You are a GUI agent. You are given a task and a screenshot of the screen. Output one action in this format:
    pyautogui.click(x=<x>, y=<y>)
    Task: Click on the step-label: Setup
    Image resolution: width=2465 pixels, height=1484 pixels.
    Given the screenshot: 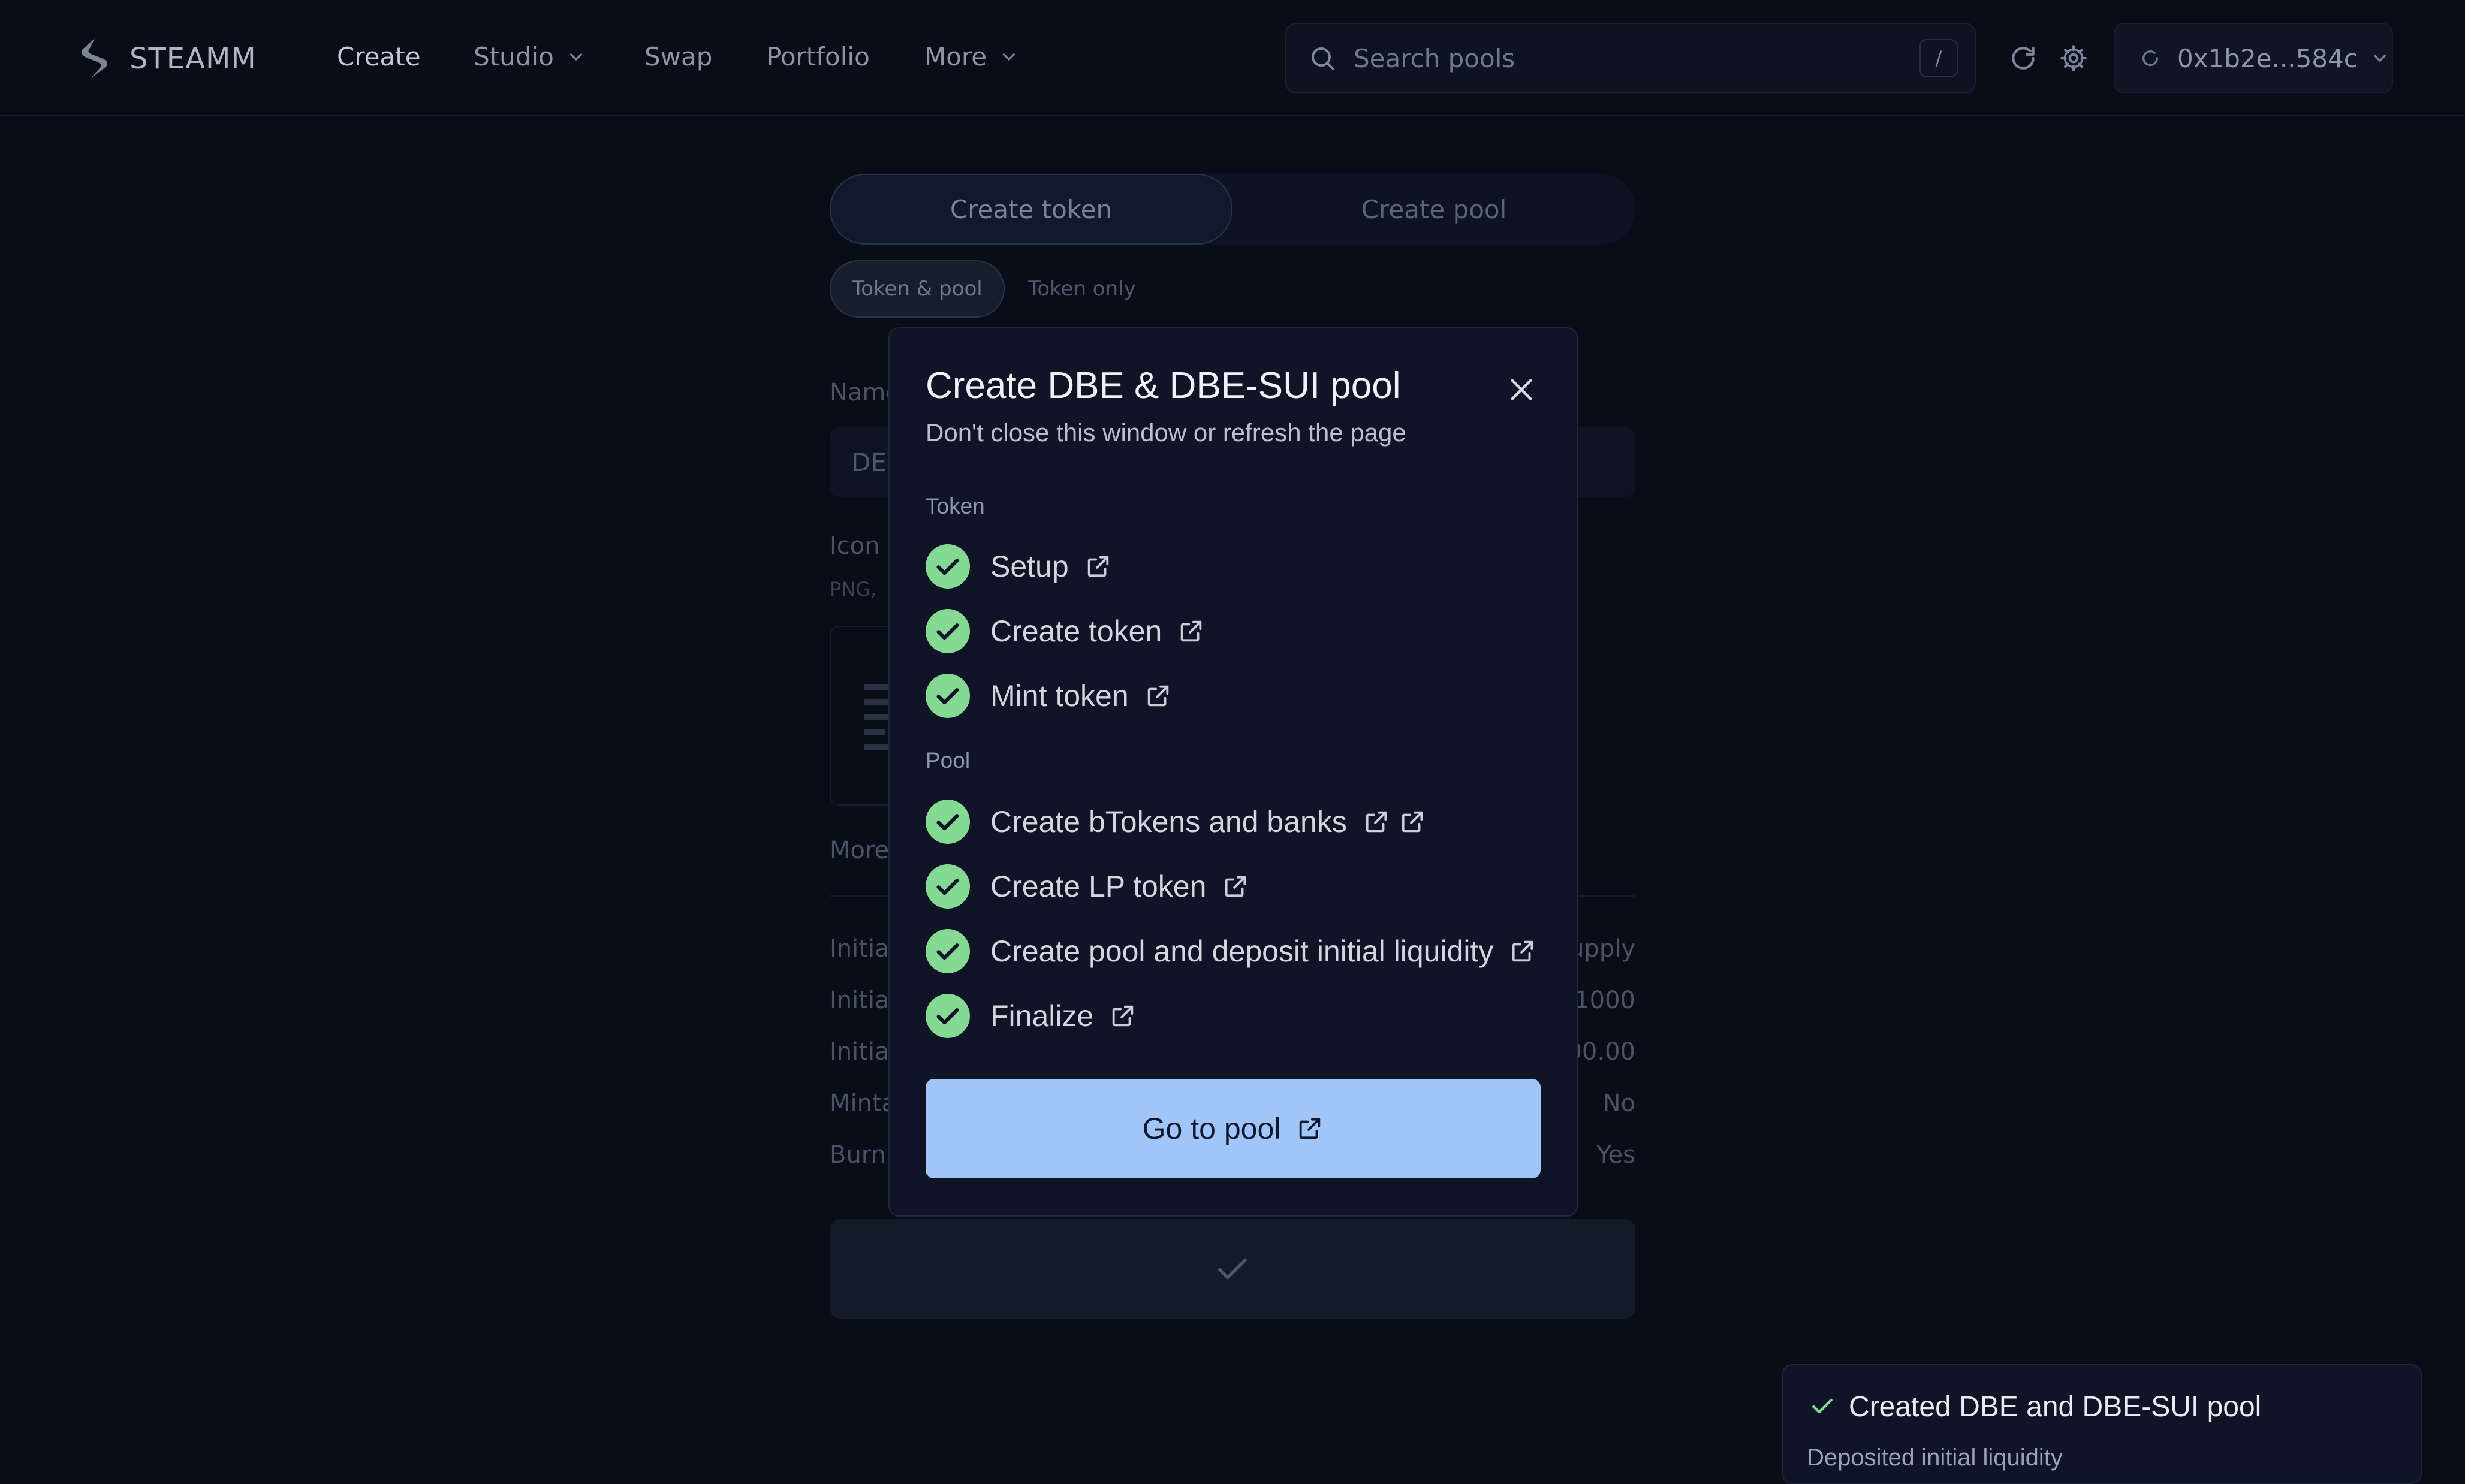 What is the action you would take?
    pyautogui.click(x=1029, y=566)
    